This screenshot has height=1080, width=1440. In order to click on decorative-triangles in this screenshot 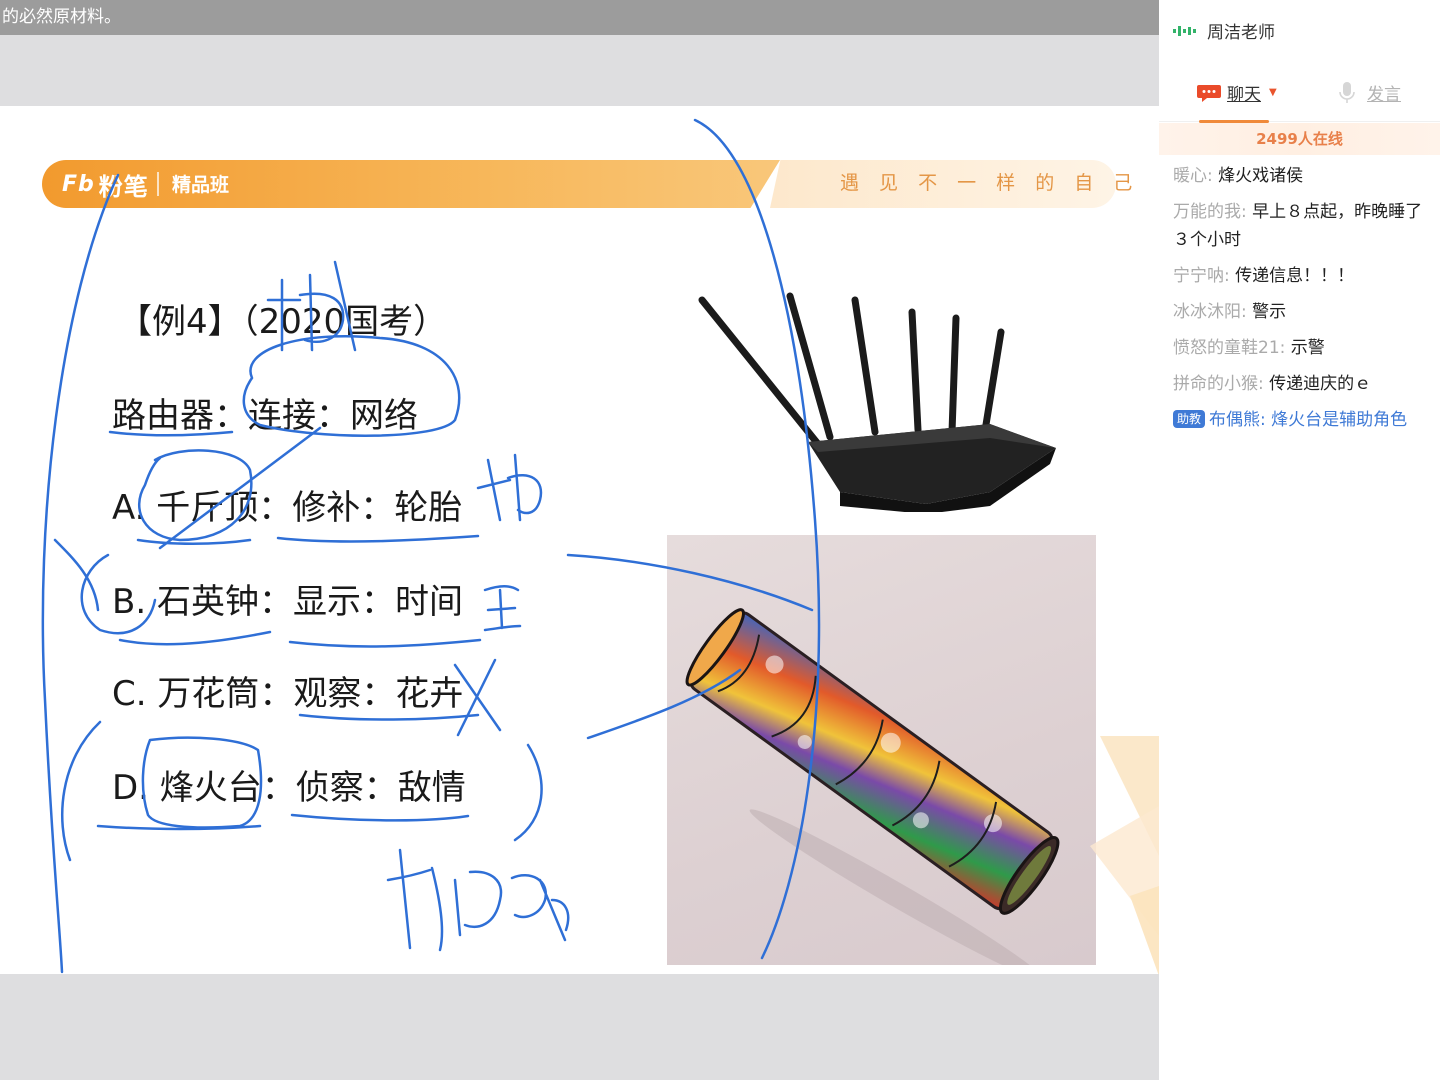, I will do `click(1124, 855)`.